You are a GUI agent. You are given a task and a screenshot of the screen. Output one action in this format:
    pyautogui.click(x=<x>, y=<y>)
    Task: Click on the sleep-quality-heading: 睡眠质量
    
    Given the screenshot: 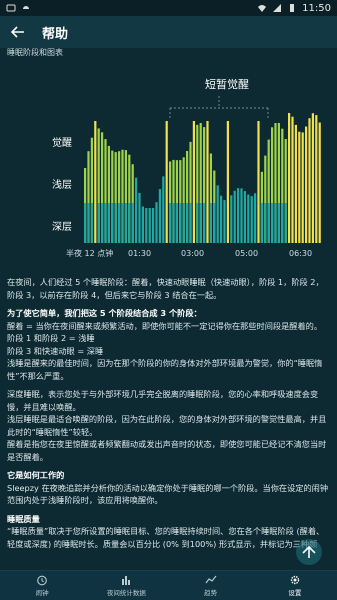 What is the action you would take?
    pyautogui.click(x=23, y=518)
    